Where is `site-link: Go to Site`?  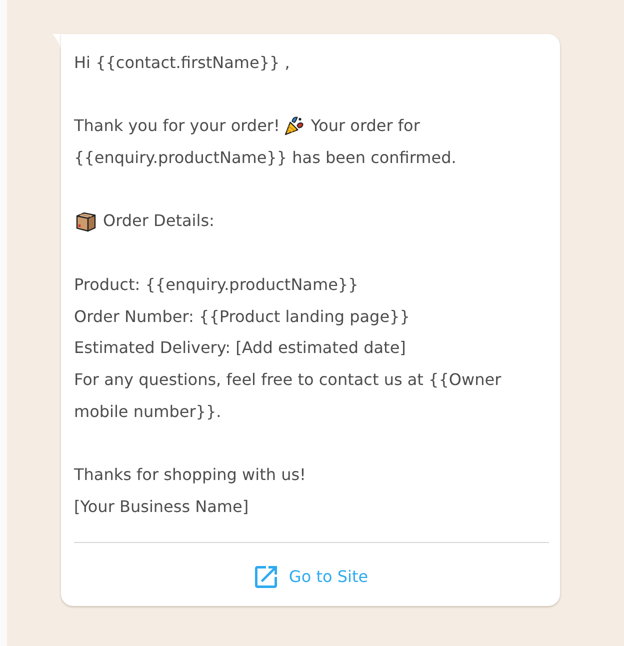 site-link: Go to Site is located at coordinates (311, 576).